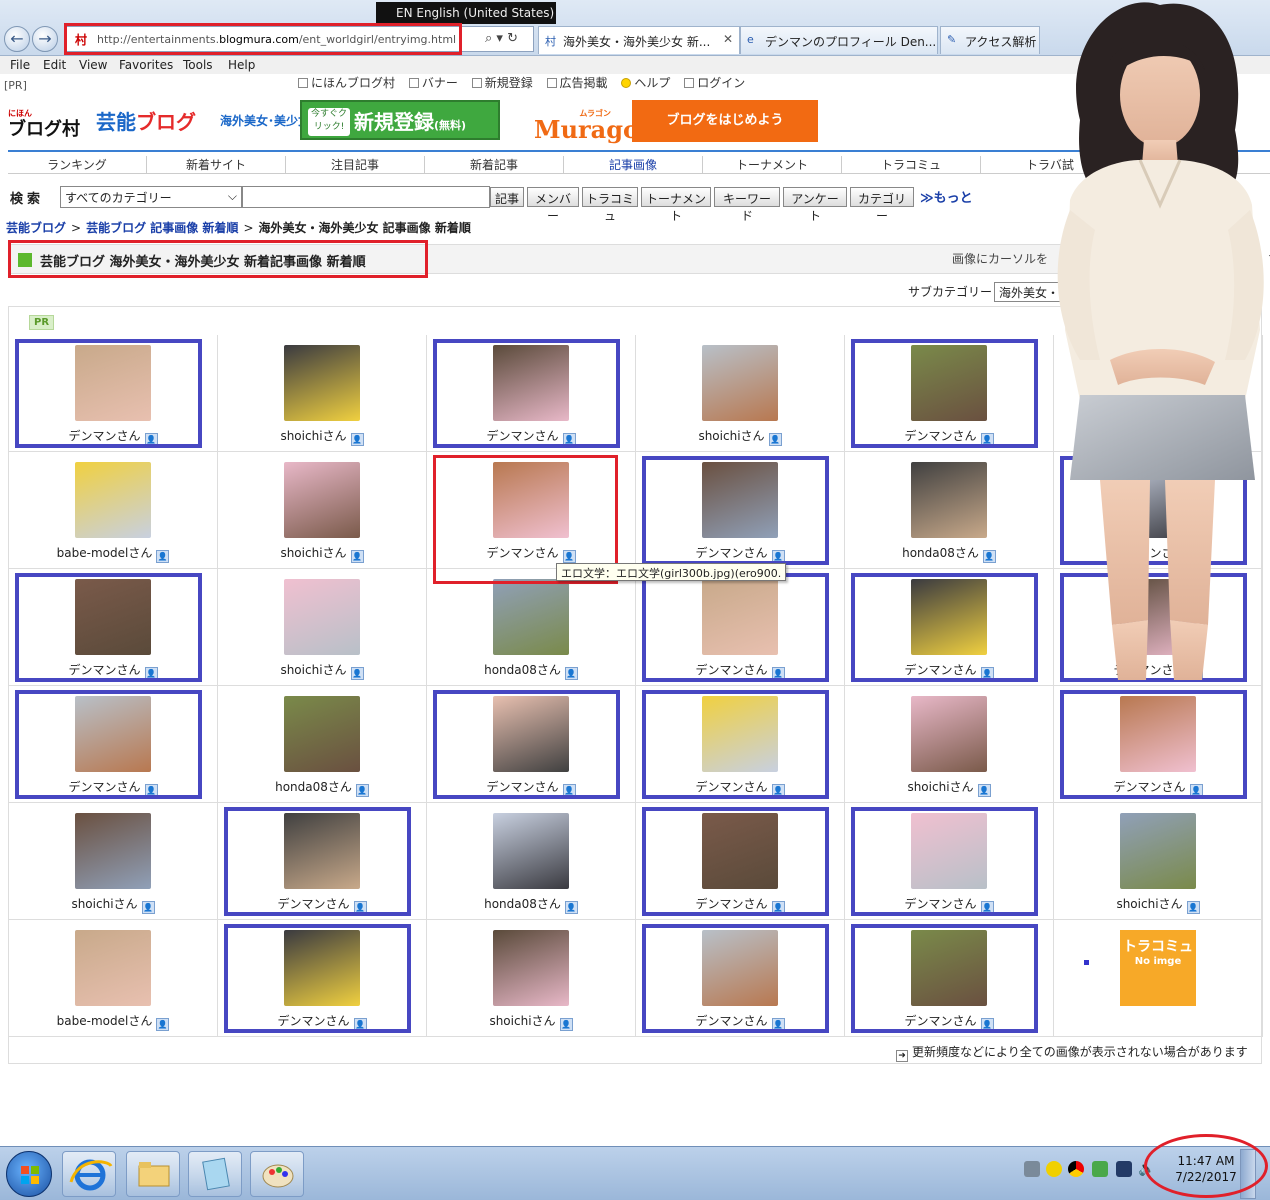  I want to click on tracommu-noimage: トラコミュ No imge, so click(1158, 968).